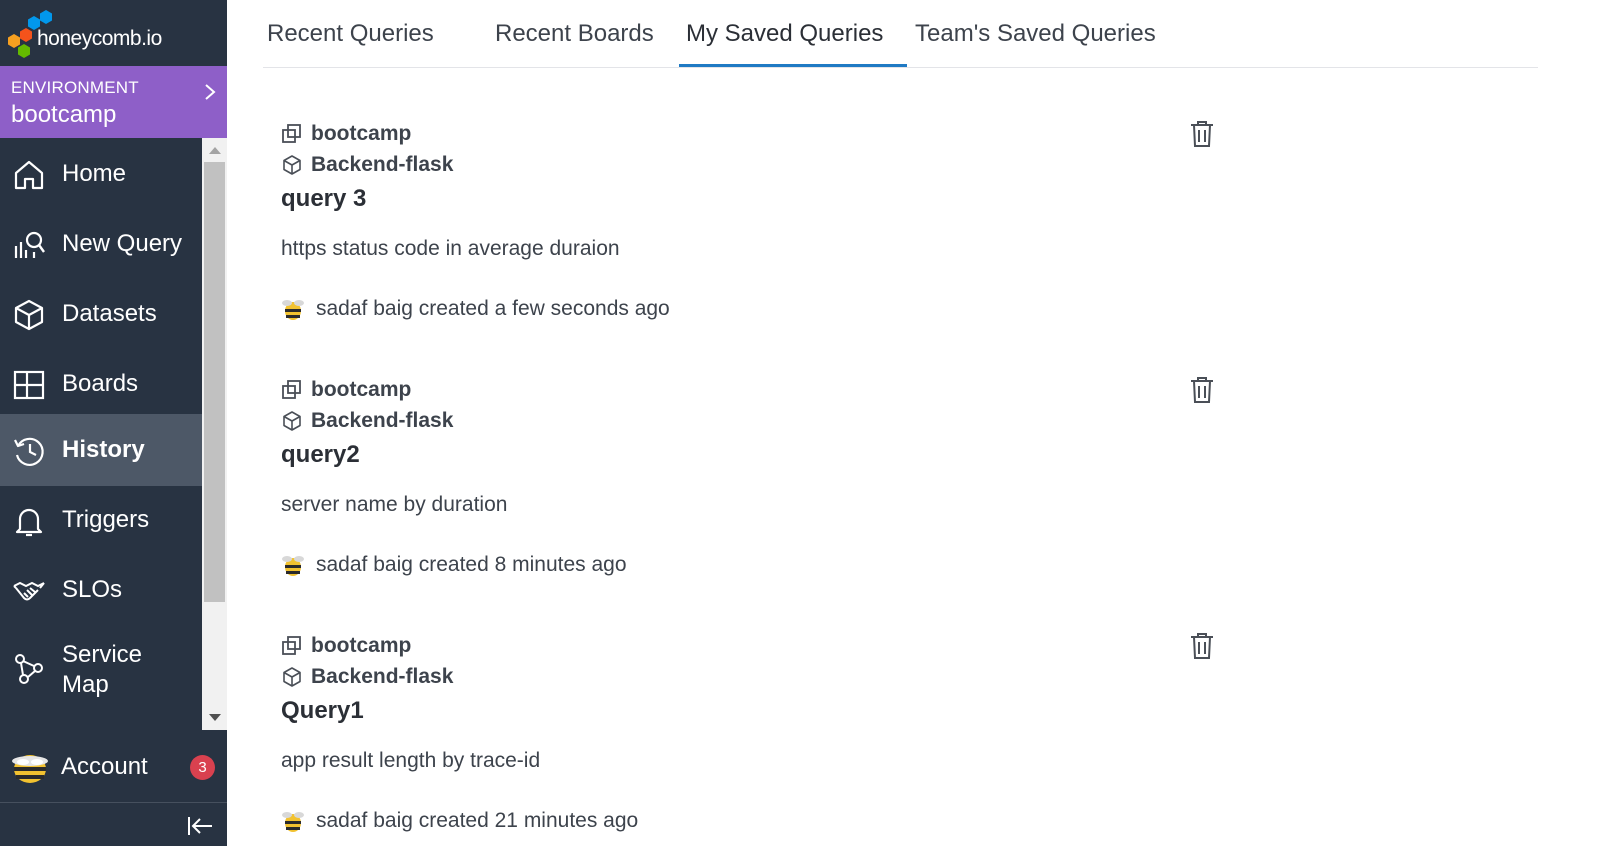 Image resolution: width=1614 pixels, height=846 pixels. I want to click on query-title: query 3, so click(323, 199).